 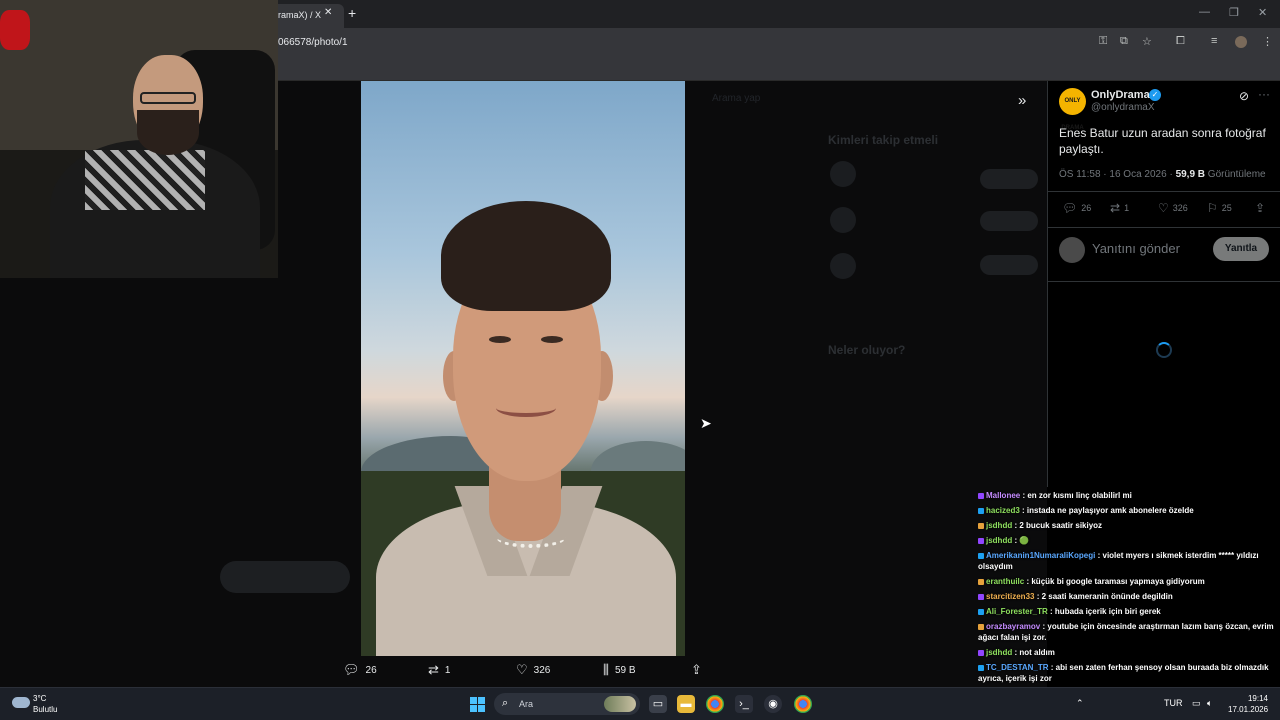 I want to click on chat-username: eranthuilc, so click(x=1005, y=581).